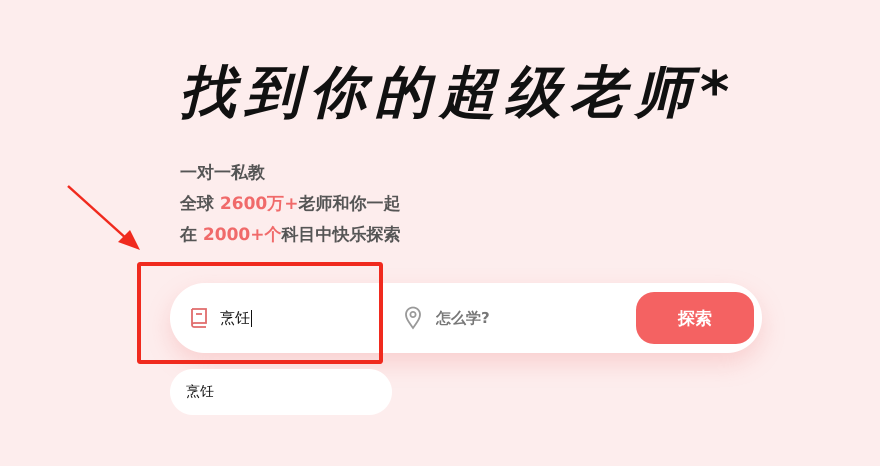 The image size is (880, 466). I want to click on intro-line: 全球 2600万+老师和你一起, so click(291, 204).